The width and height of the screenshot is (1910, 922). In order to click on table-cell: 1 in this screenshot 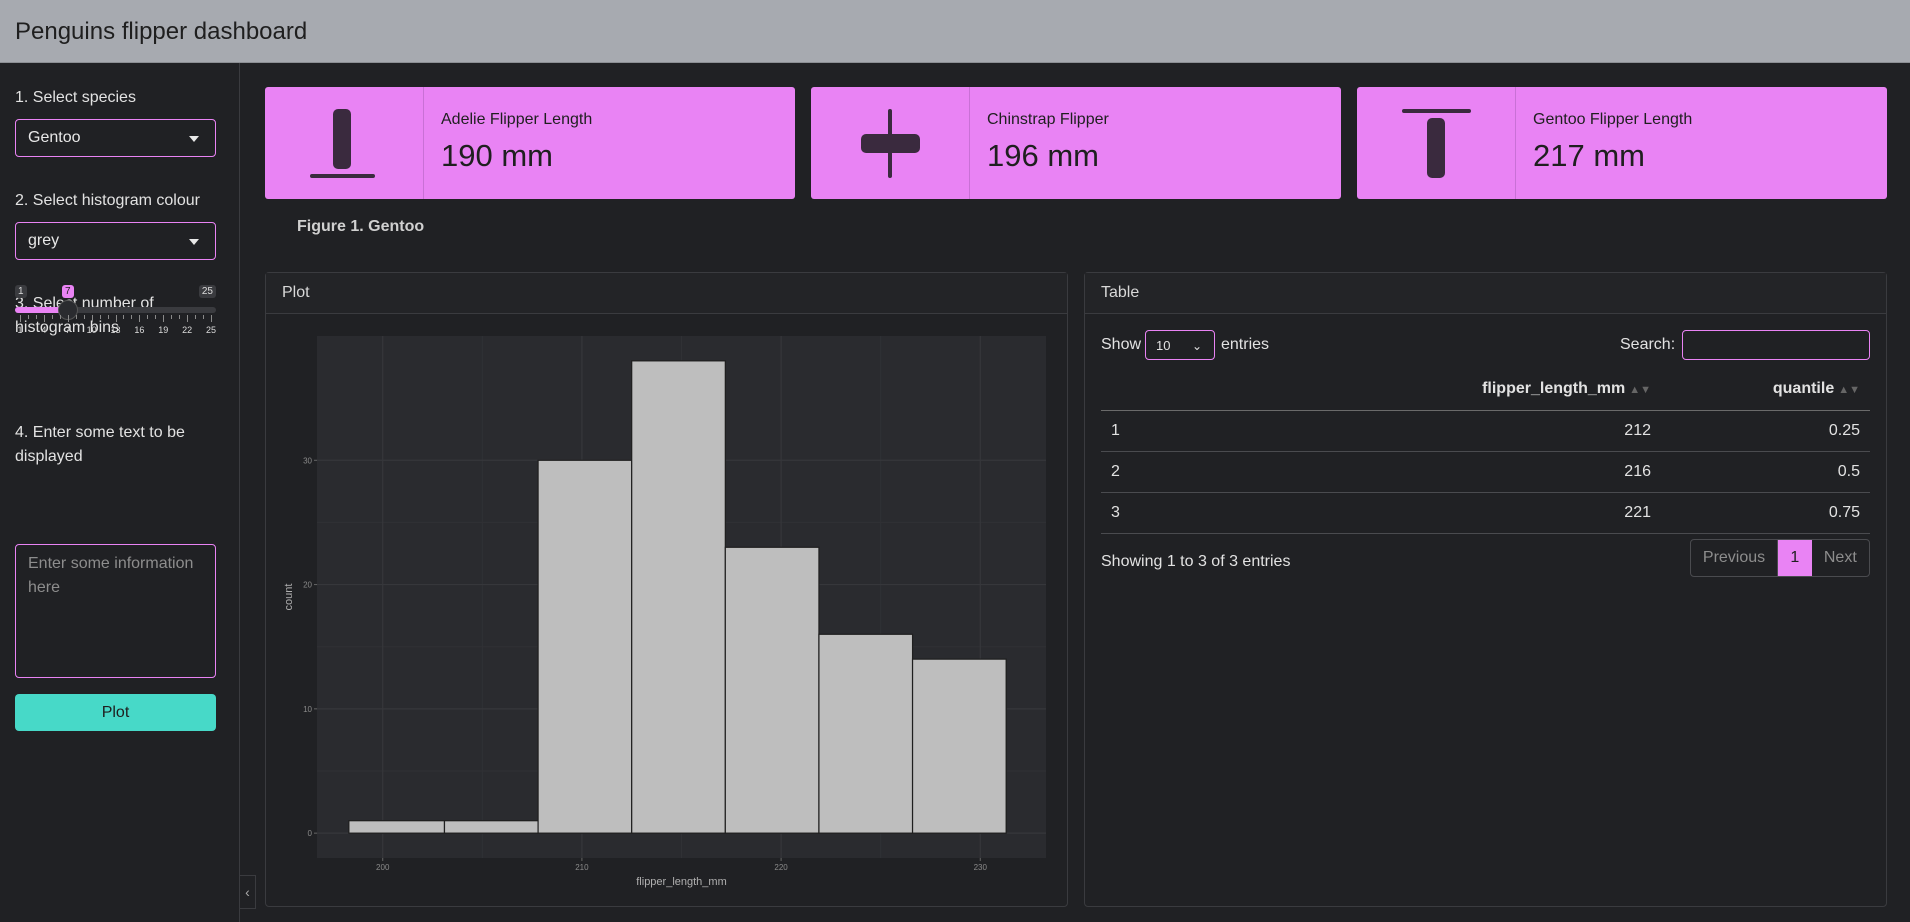, I will do `click(1121, 431)`.